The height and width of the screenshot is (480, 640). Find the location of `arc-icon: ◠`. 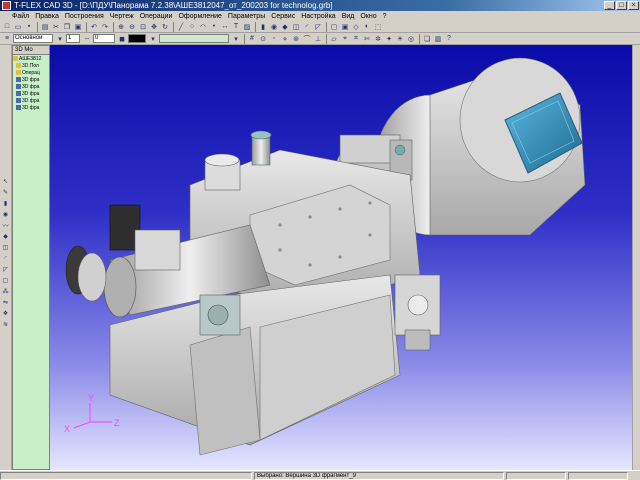

arc-icon: ◠ is located at coordinates (203, 27).